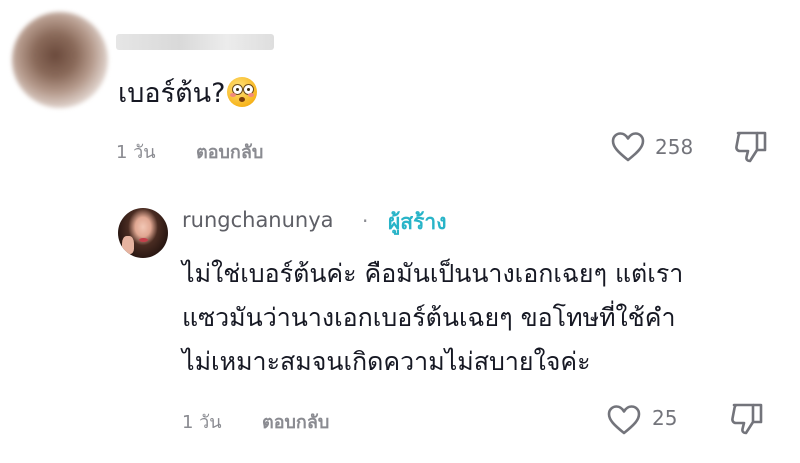  I want to click on reply-author-name: rungchanunya, so click(258, 220).